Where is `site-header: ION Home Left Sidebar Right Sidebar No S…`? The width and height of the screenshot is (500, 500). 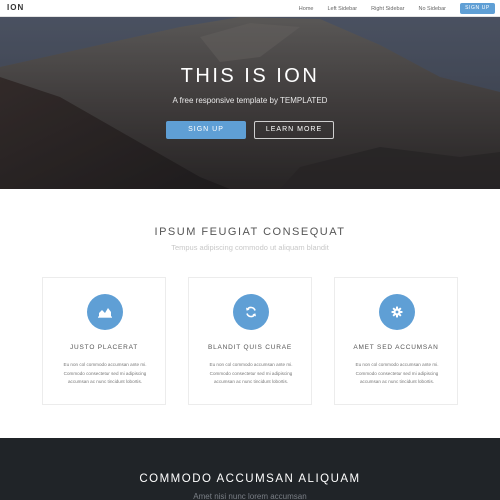 site-header: ION Home Left Sidebar Right Sidebar No S… is located at coordinates (250, 8).